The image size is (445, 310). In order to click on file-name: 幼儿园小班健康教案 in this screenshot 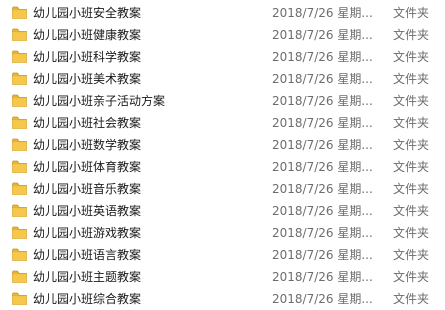, I will do `click(87, 35)`.